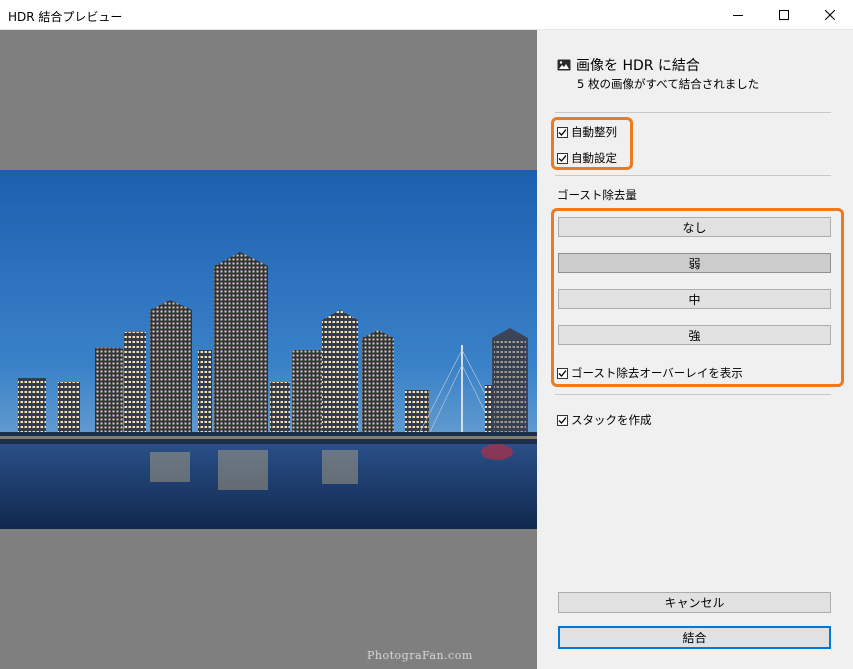  Describe the element at coordinates (420, 655) in the screenshot. I see `watermark: PhotograFan.com` at that location.